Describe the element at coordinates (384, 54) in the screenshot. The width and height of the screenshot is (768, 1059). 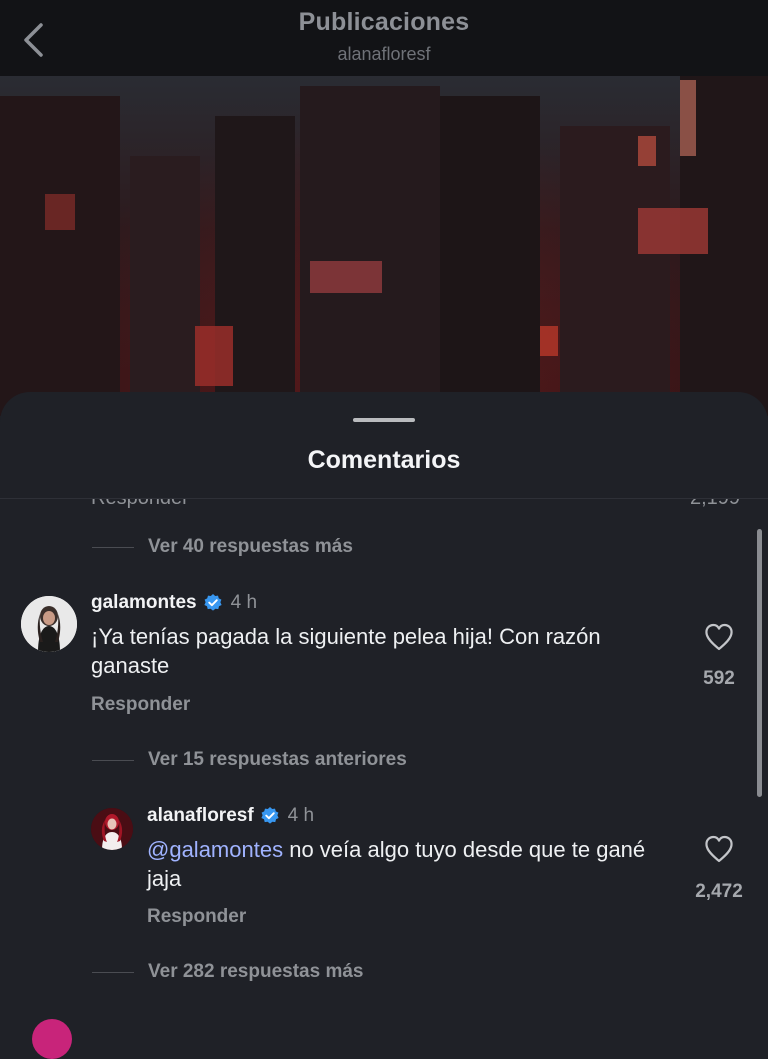
I see `page-subtitle-username: alanafloresf` at that location.